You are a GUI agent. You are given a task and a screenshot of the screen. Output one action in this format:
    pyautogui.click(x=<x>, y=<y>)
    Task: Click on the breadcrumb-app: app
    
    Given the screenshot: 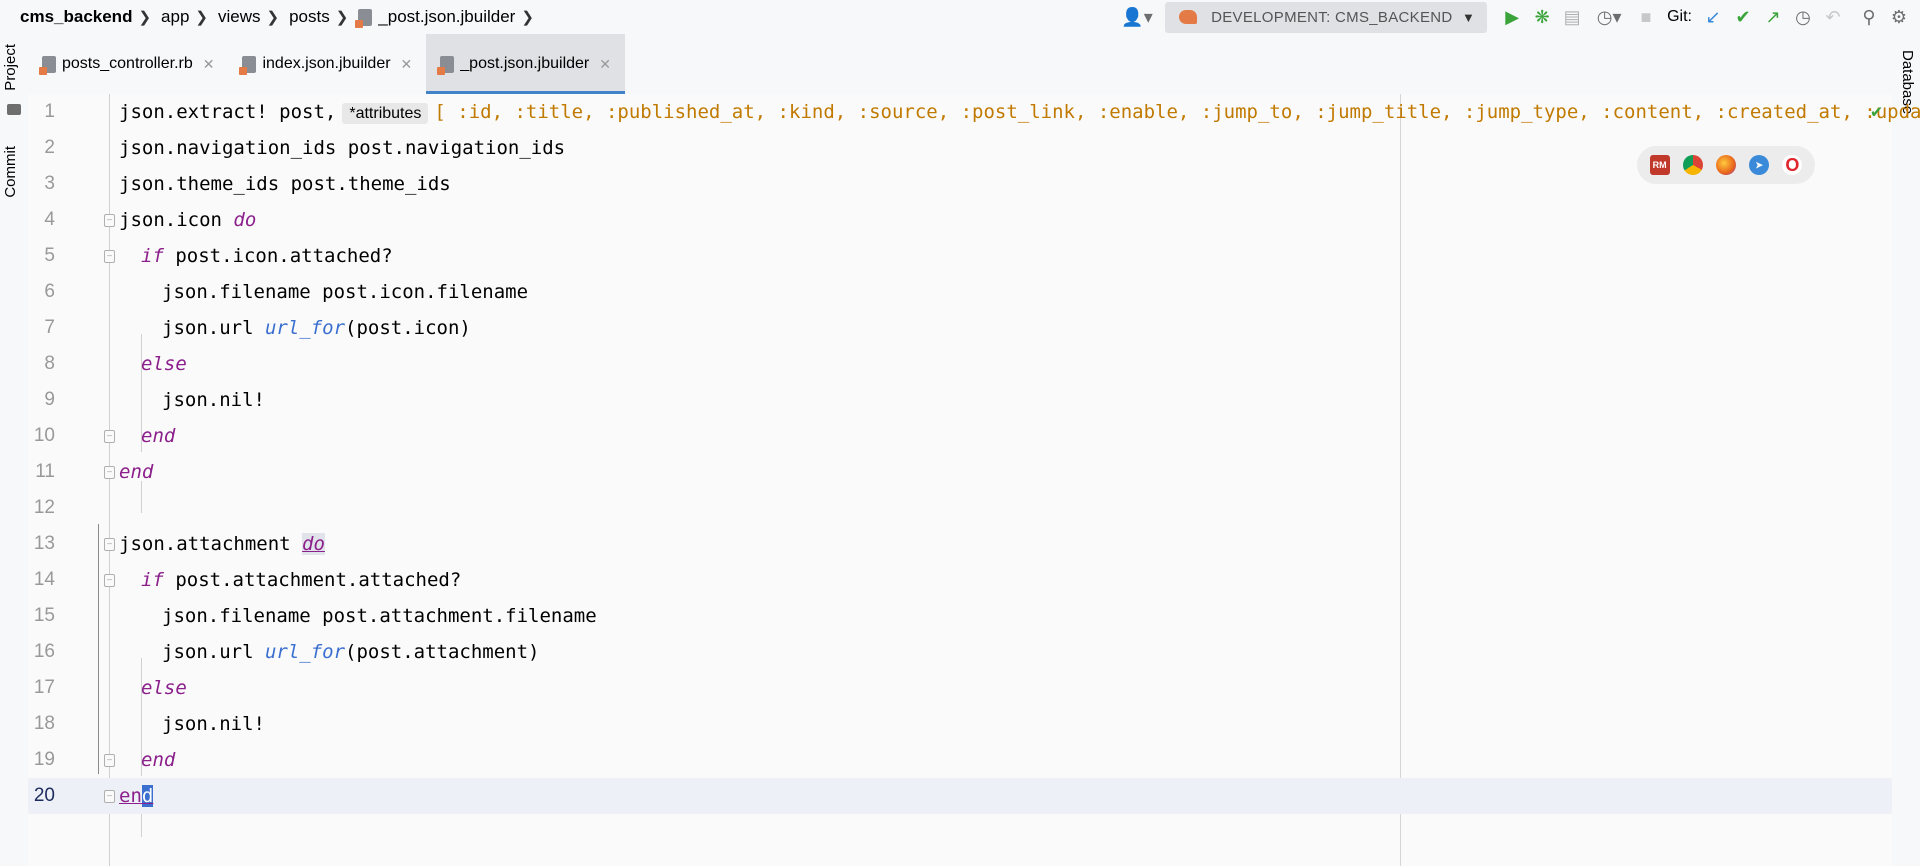 What is the action you would take?
    pyautogui.click(x=175, y=17)
    